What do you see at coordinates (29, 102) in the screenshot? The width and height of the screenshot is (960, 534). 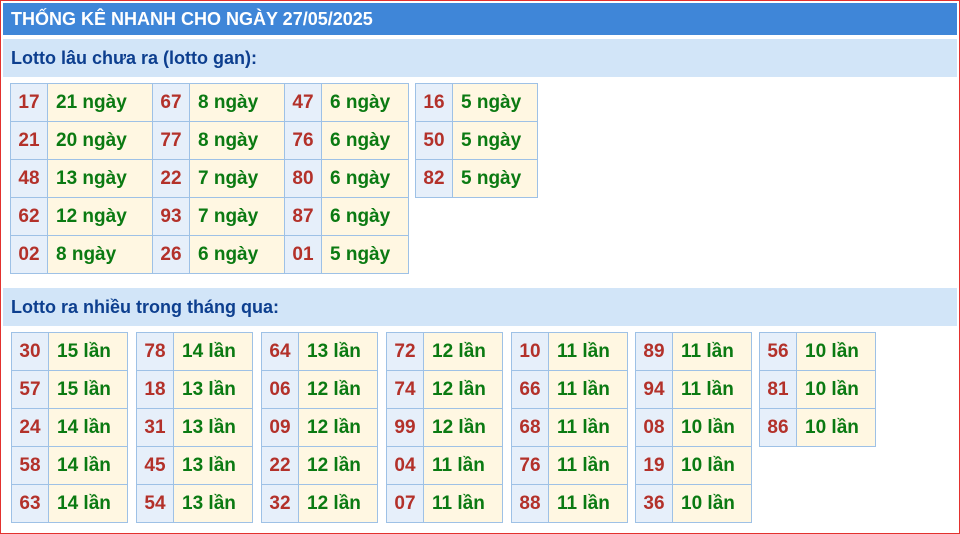 I see `lotto-number: 17` at bounding box center [29, 102].